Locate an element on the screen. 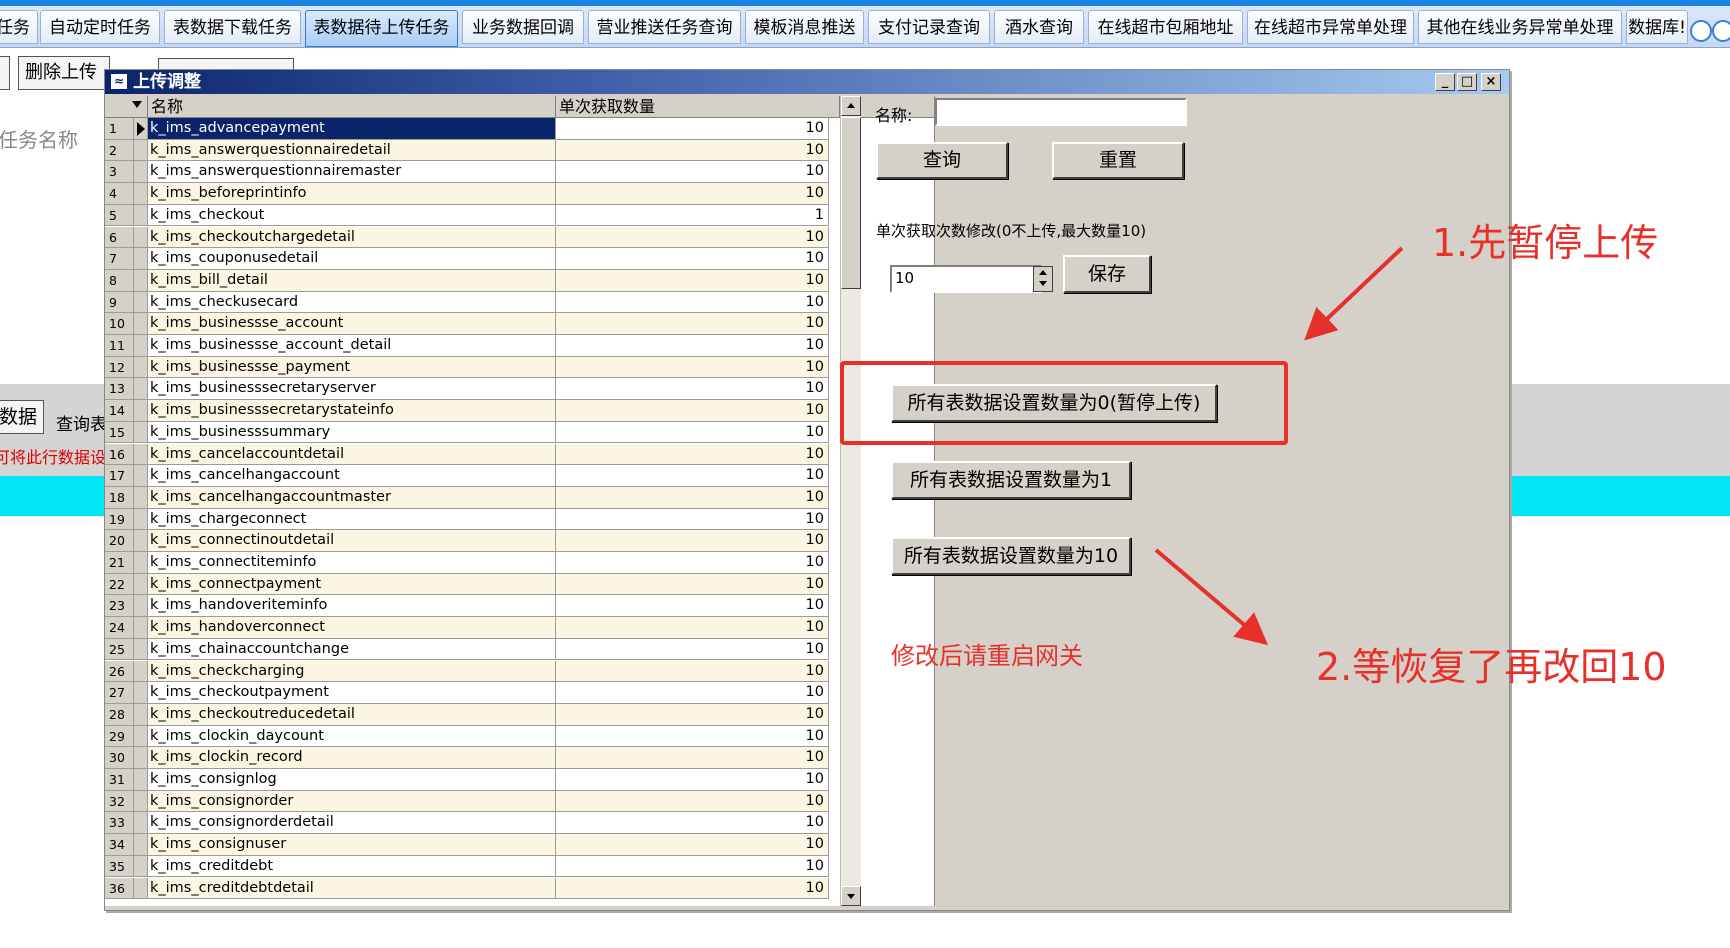  scroll-thumb is located at coordinates (851, 203).